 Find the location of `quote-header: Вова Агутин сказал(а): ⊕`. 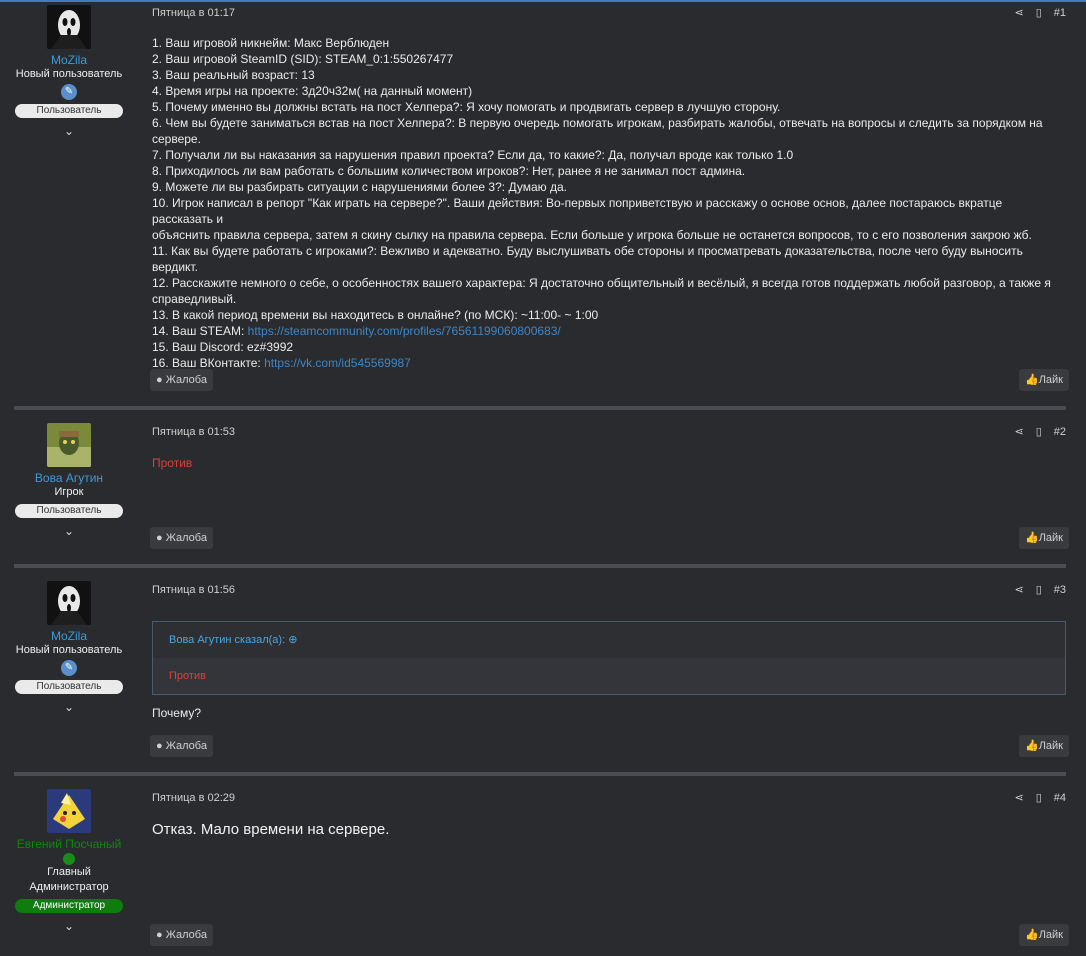

quote-header: Вова Агутин сказал(а): ⊕ is located at coordinates (609, 640).